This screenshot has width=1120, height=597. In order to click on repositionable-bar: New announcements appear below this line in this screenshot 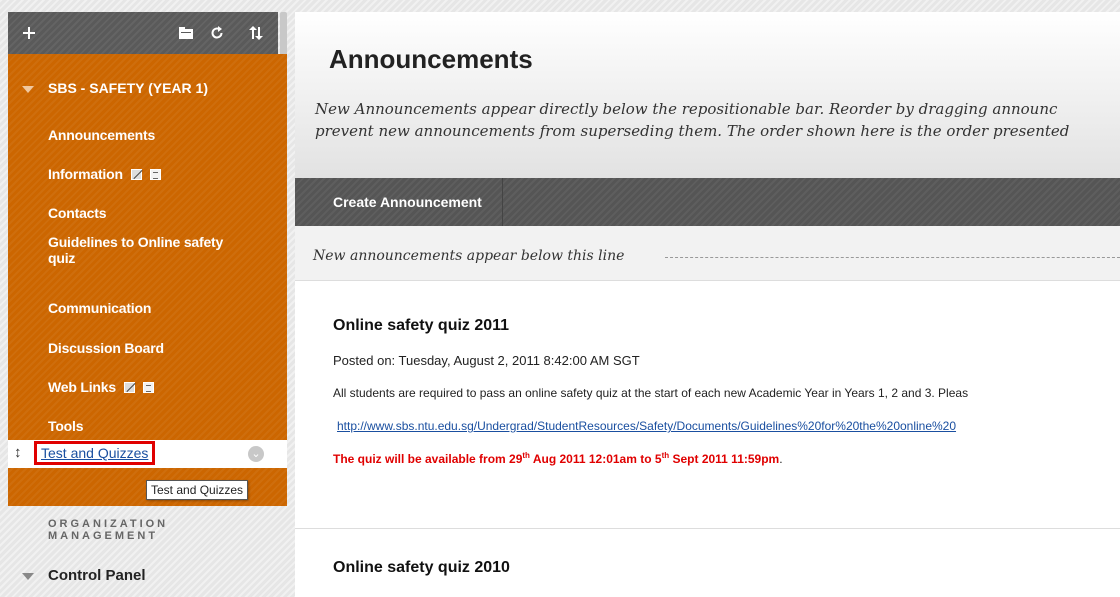, I will do `click(707, 253)`.